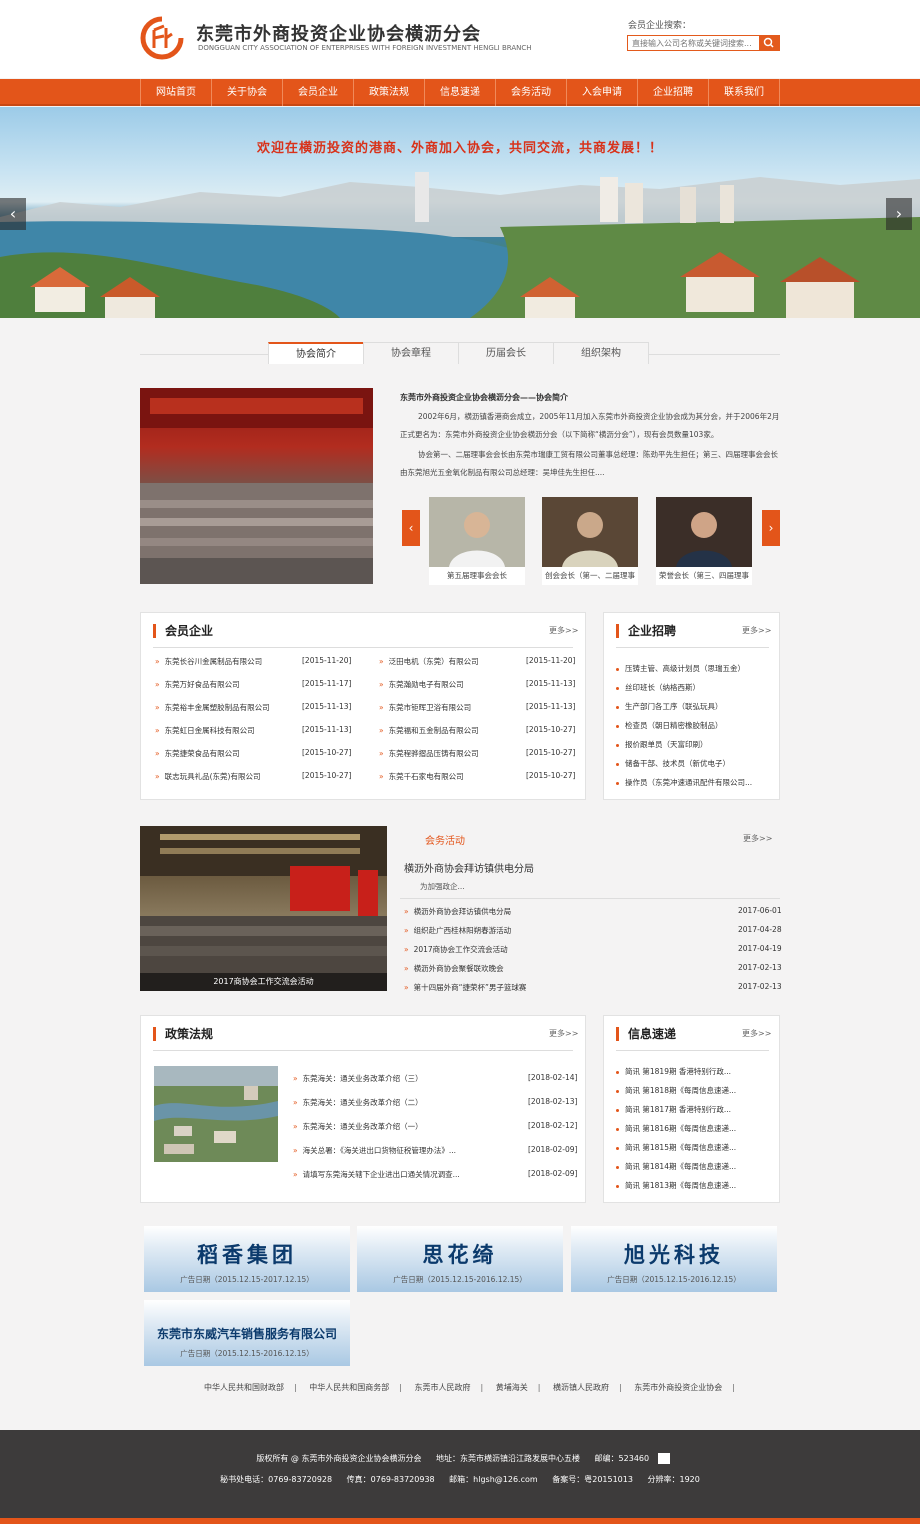 The image size is (920, 1524). Describe the element at coordinates (460, 92) in the screenshot. I see `nav-news: 信息速递` at that location.